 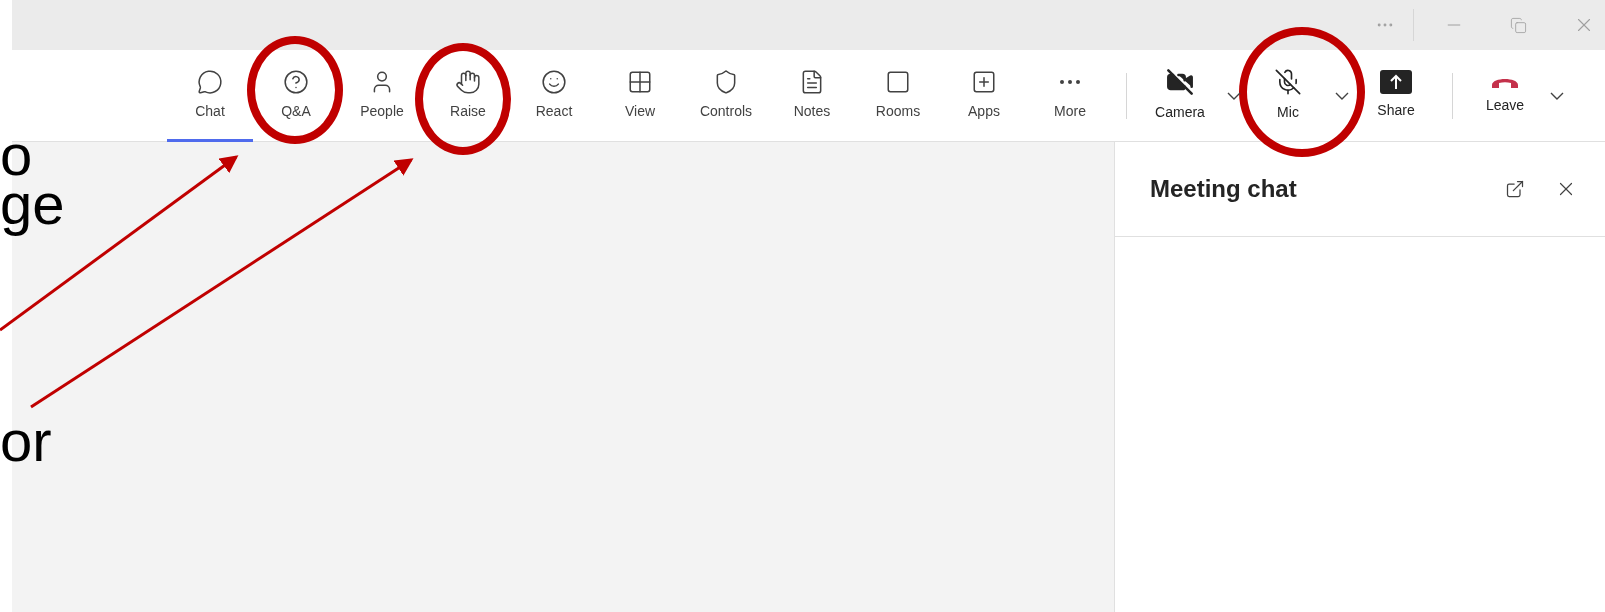 I want to click on toolbar-button: More, so click(x=1070, y=95).